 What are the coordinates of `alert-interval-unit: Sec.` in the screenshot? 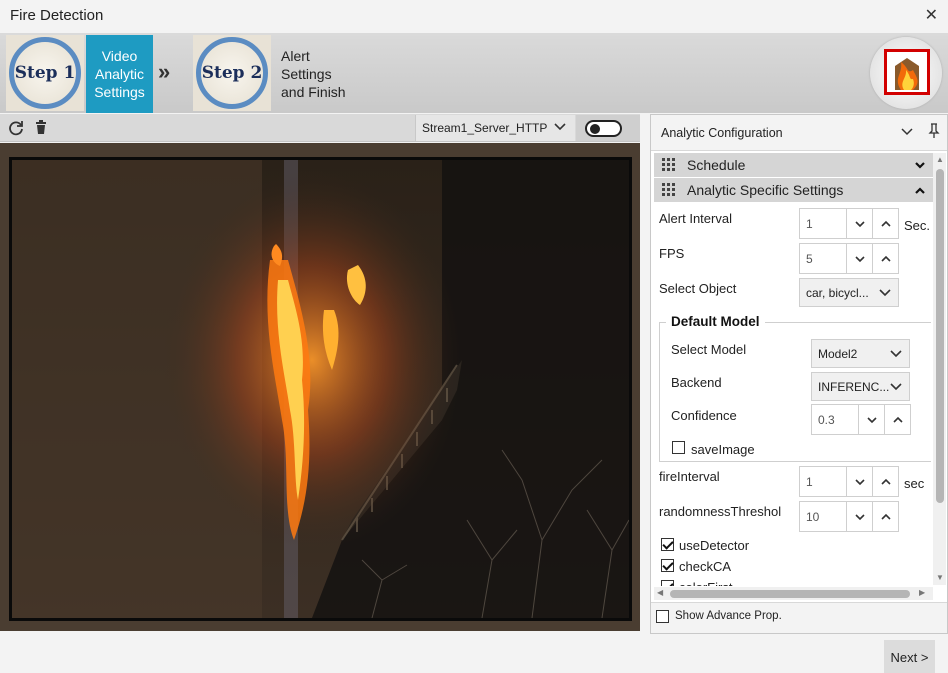 It's located at (917, 225).